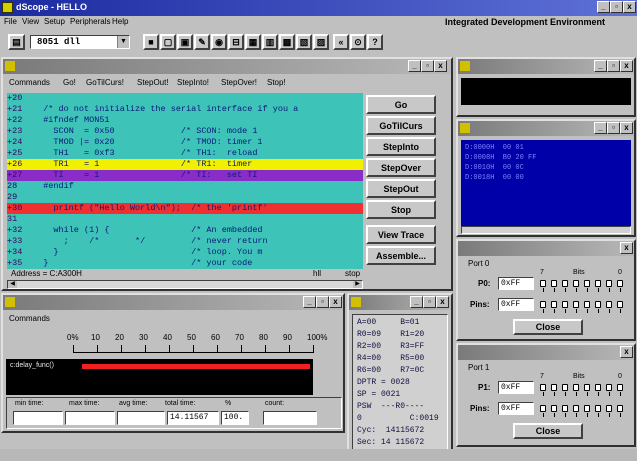 This screenshot has height=461, width=637. Describe the element at coordinates (548, 327) in the screenshot. I see `port0-close-button: Close` at that location.